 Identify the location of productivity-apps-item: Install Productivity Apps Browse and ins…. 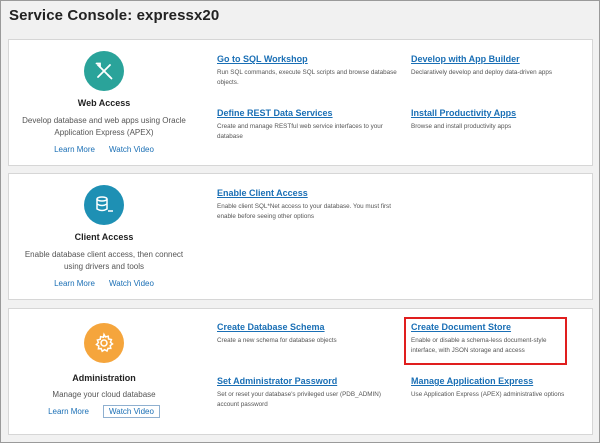
(501, 120).